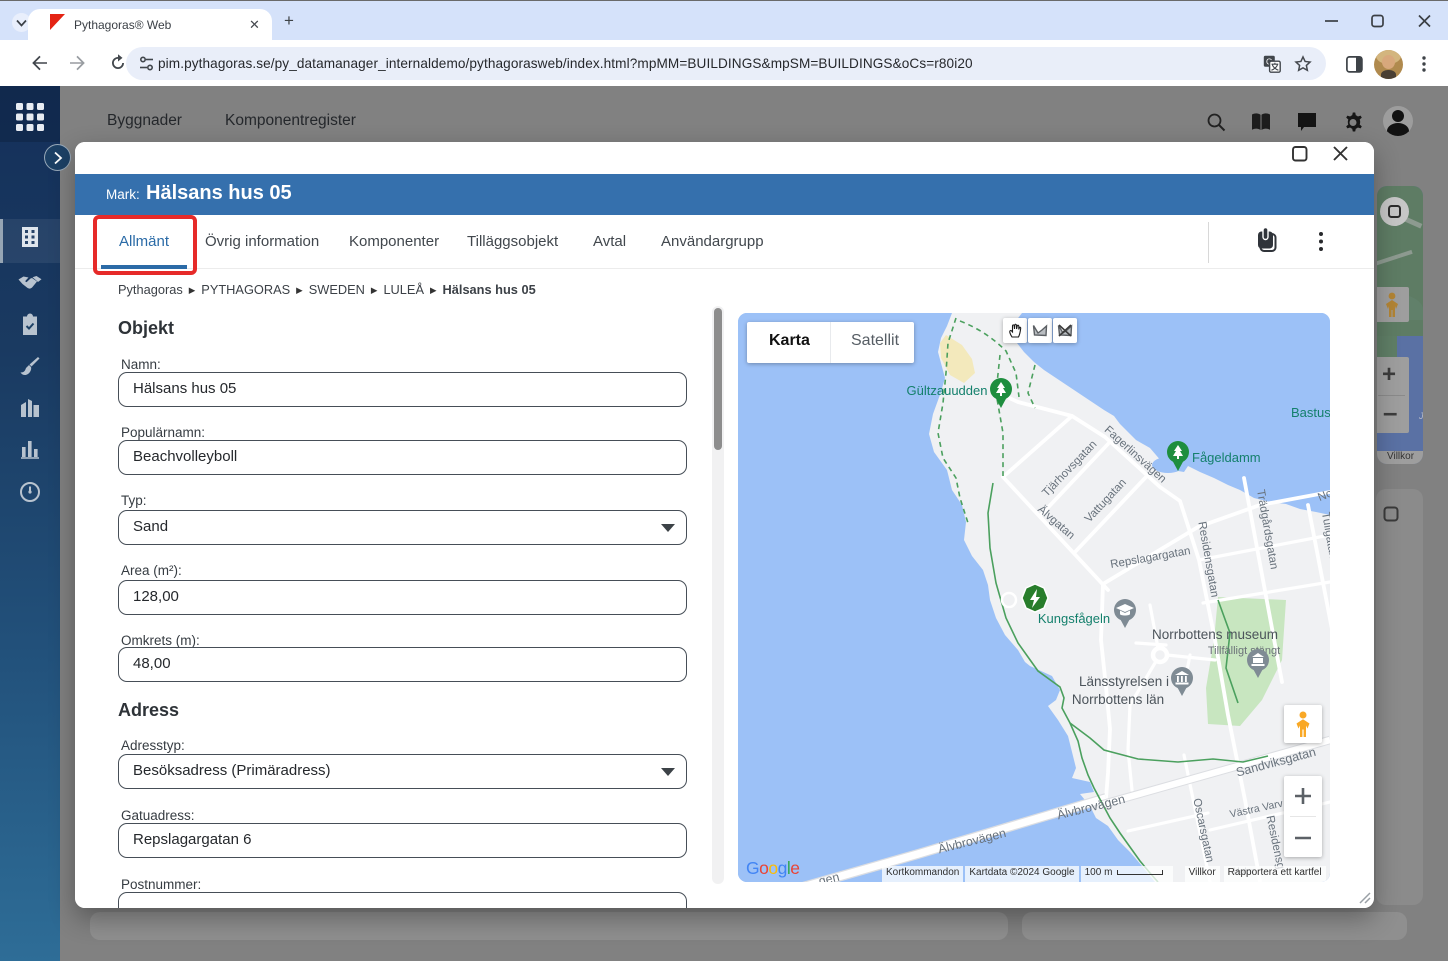 This screenshot has width=1448, height=961. Describe the element at coordinates (1118, 699) in the screenshot. I see `svg-text: Norrbottens län` at that location.